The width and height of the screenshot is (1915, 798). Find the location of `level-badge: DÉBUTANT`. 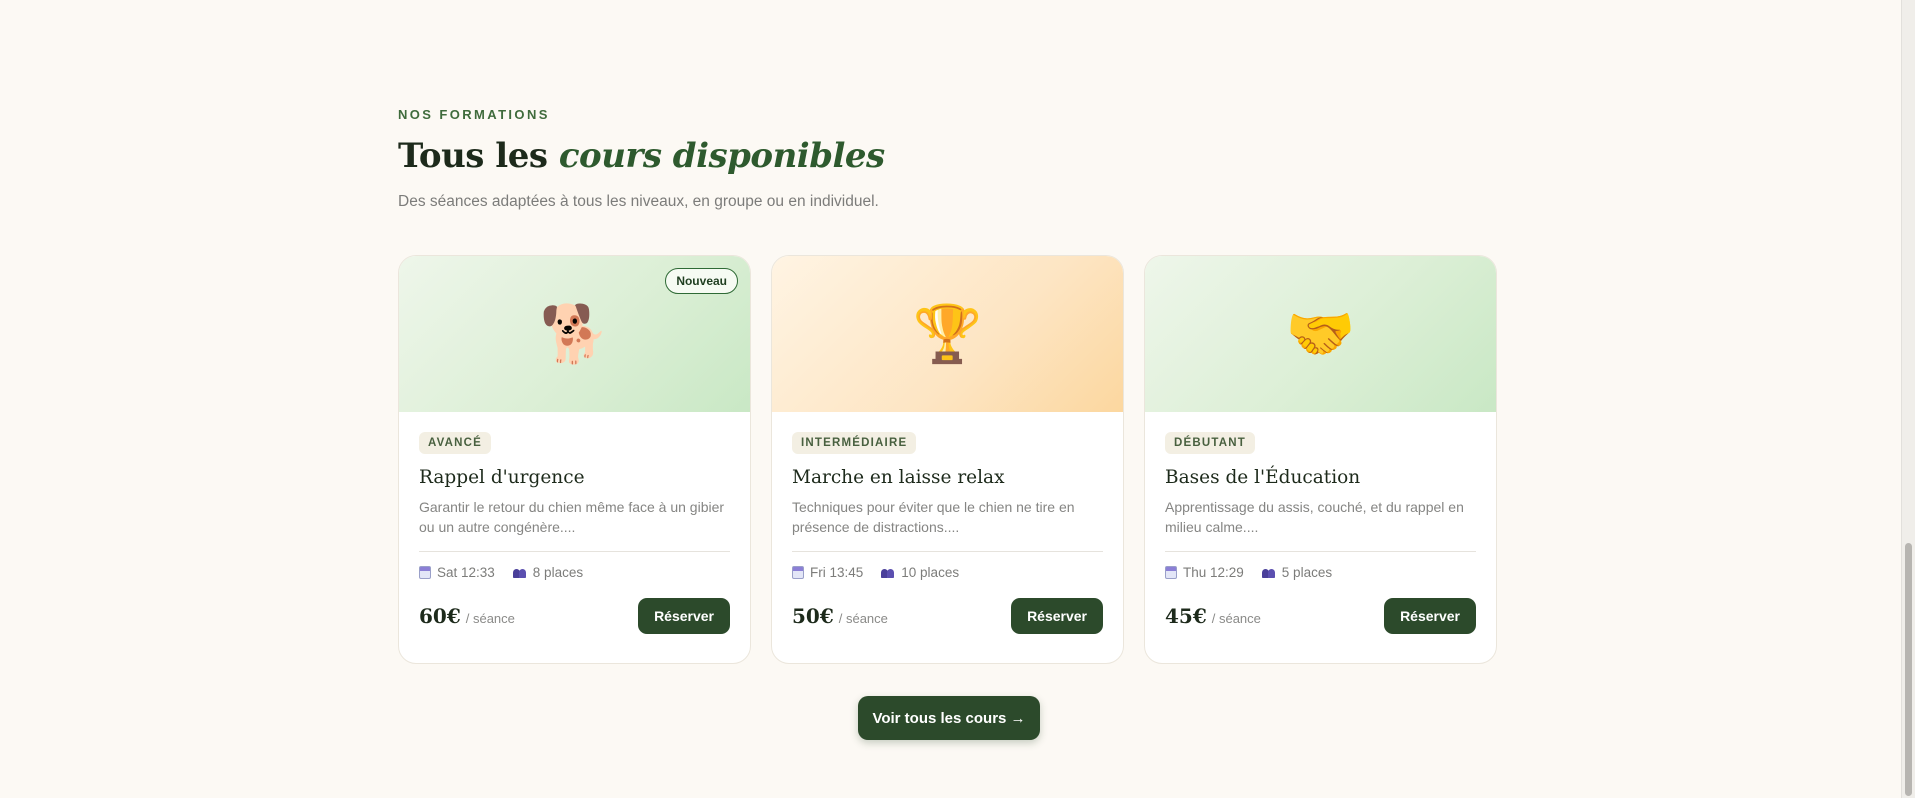

level-badge: DÉBUTANT is located at coordinates (1210, 443).